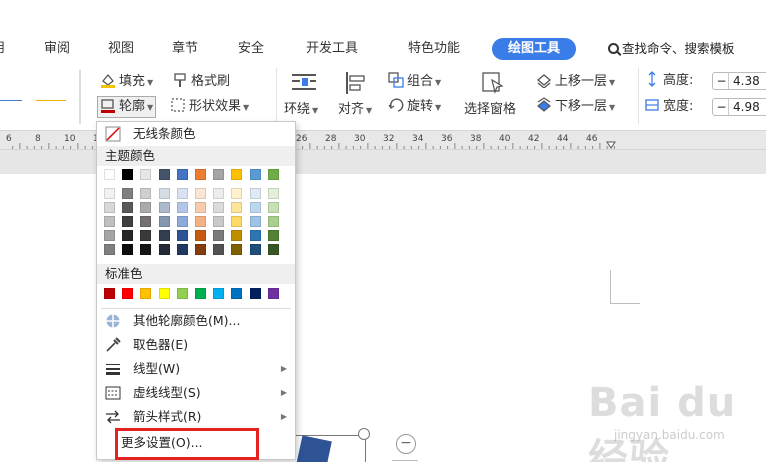 The height and width of the screenshot is (462, 766). What do you see at coordinates (121, 49) in the screenshot?
I see `tab-view: 视图` at bounding box center [121, 49].